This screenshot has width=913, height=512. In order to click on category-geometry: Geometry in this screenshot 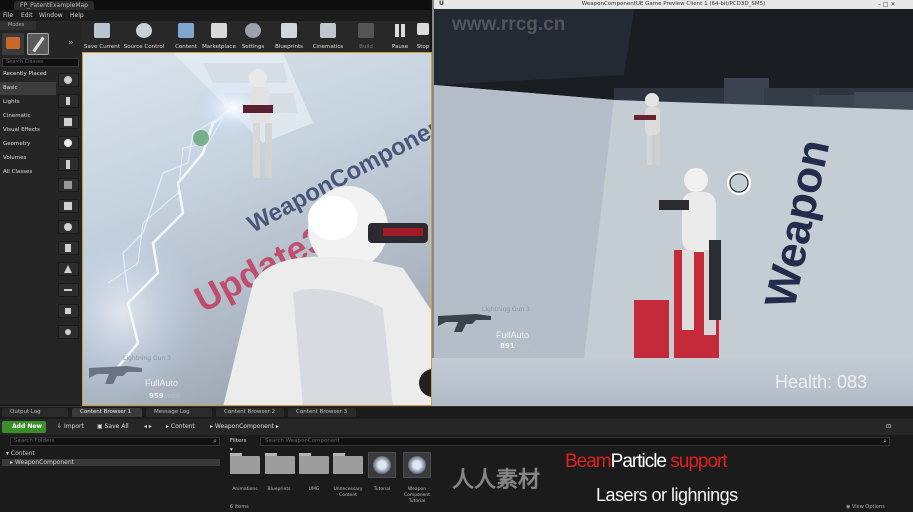, I will do `click(28, 144)`.